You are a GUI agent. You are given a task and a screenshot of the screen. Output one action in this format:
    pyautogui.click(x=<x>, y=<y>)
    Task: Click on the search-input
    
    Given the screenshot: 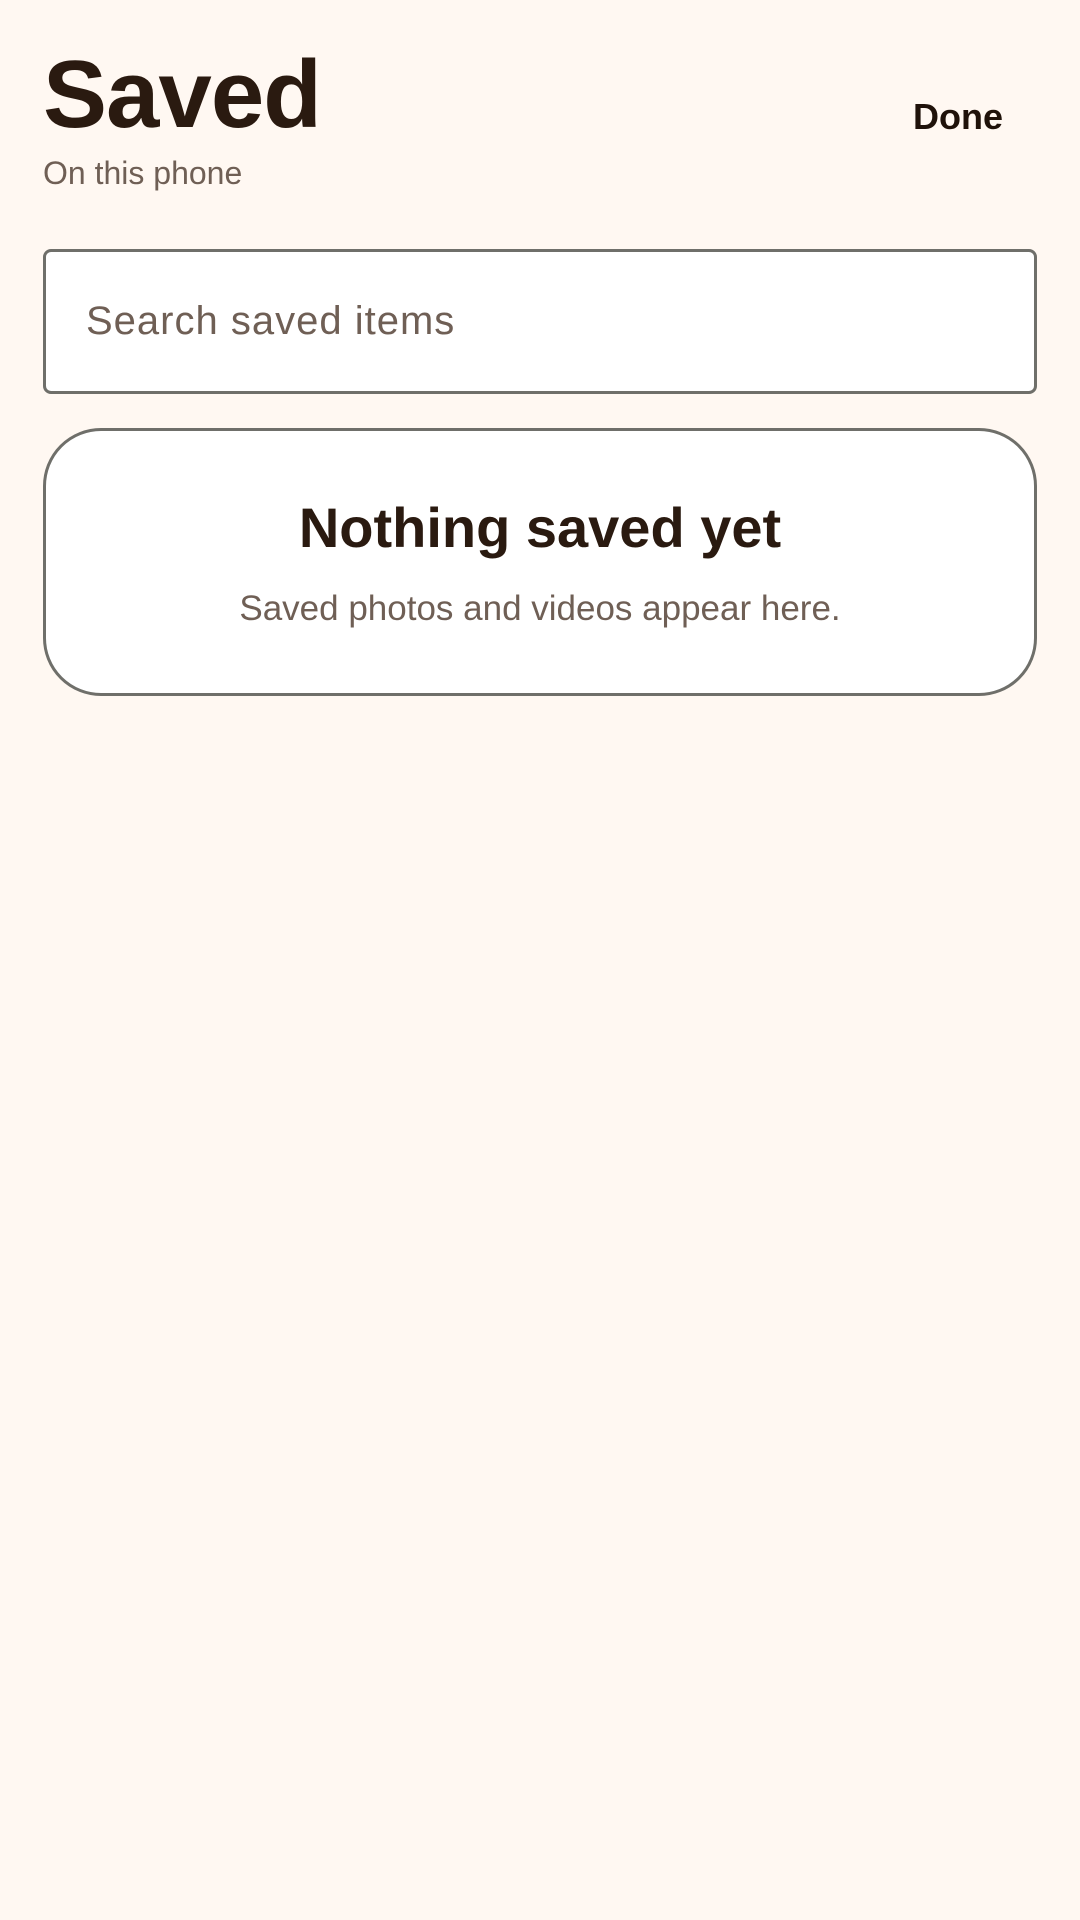 What is the action you would take?
    pyautogui.click(x=540, y=321)
    